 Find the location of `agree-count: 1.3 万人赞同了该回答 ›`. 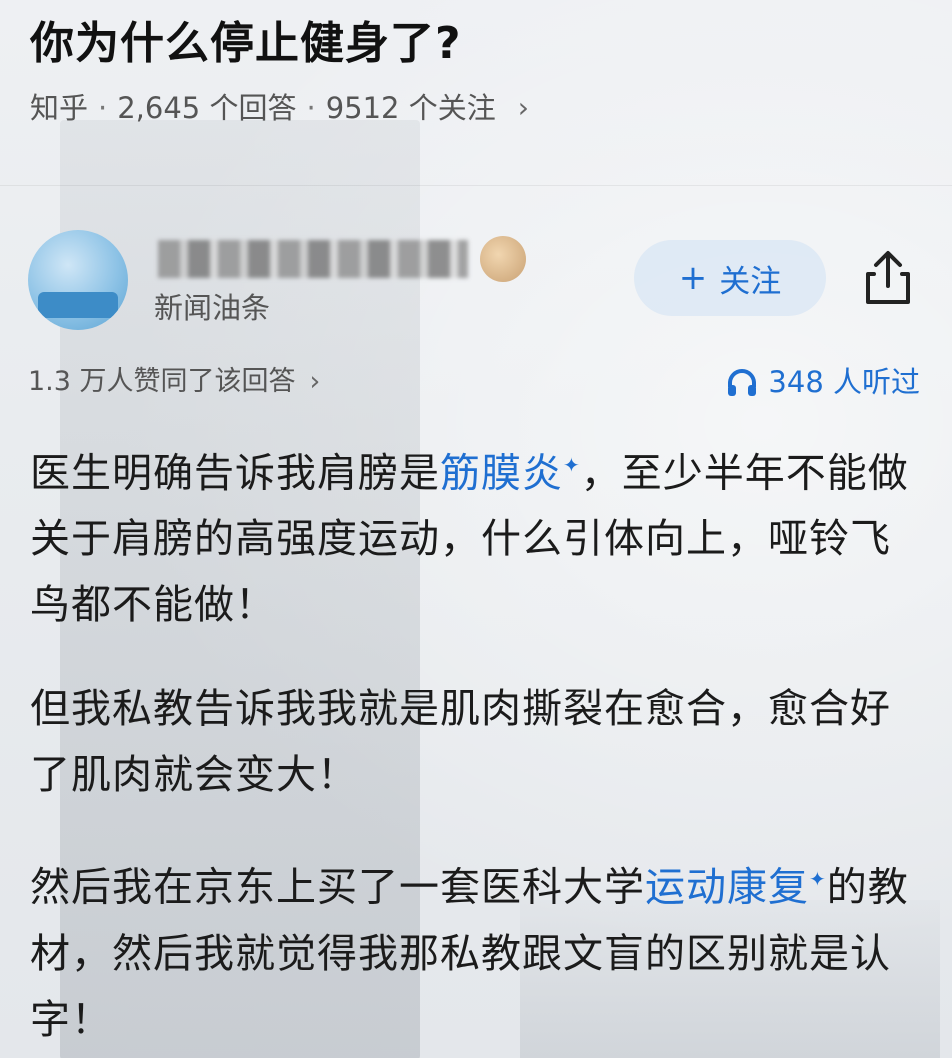

agree-count: 1.3 万人赞同了该回答 › is located at coordinates (174, 382).